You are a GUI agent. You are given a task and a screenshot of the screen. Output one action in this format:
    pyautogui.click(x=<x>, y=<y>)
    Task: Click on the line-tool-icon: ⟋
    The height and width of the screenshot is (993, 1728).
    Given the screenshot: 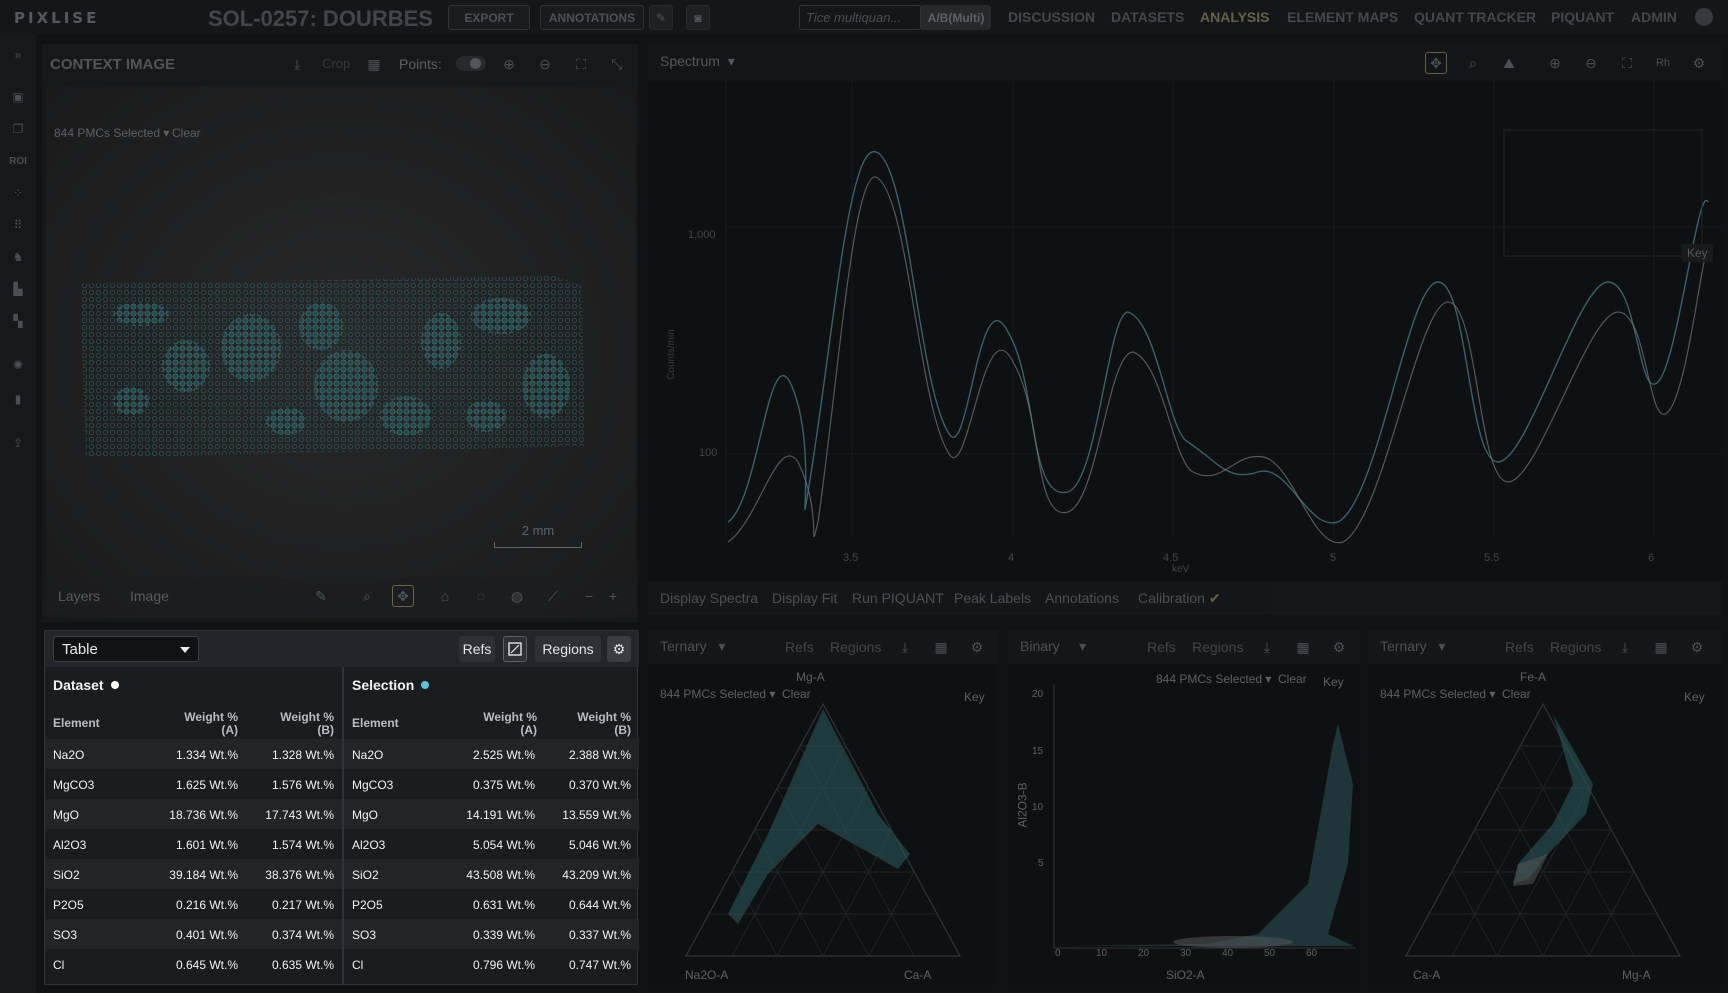 What is the action you would take?
    pyautogui.click(x=553, y=596)
    